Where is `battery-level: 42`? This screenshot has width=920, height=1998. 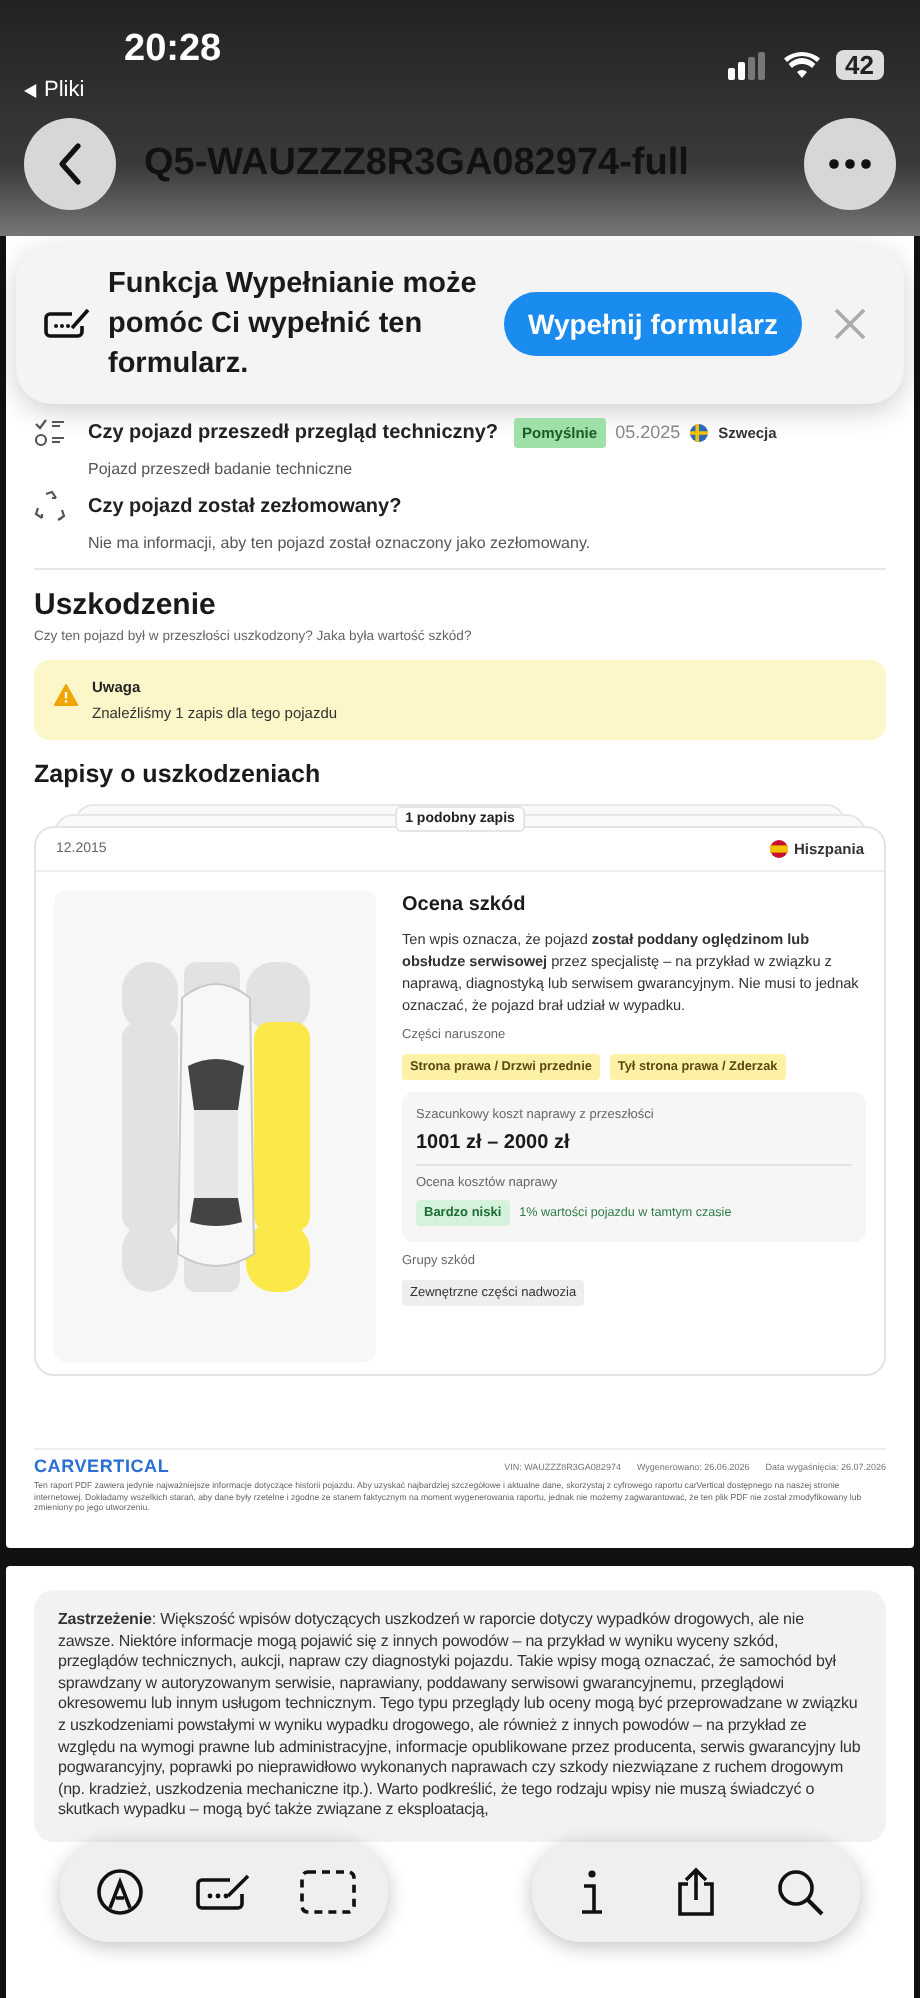
battery-level: 42 is located at coordinates (859, 65).